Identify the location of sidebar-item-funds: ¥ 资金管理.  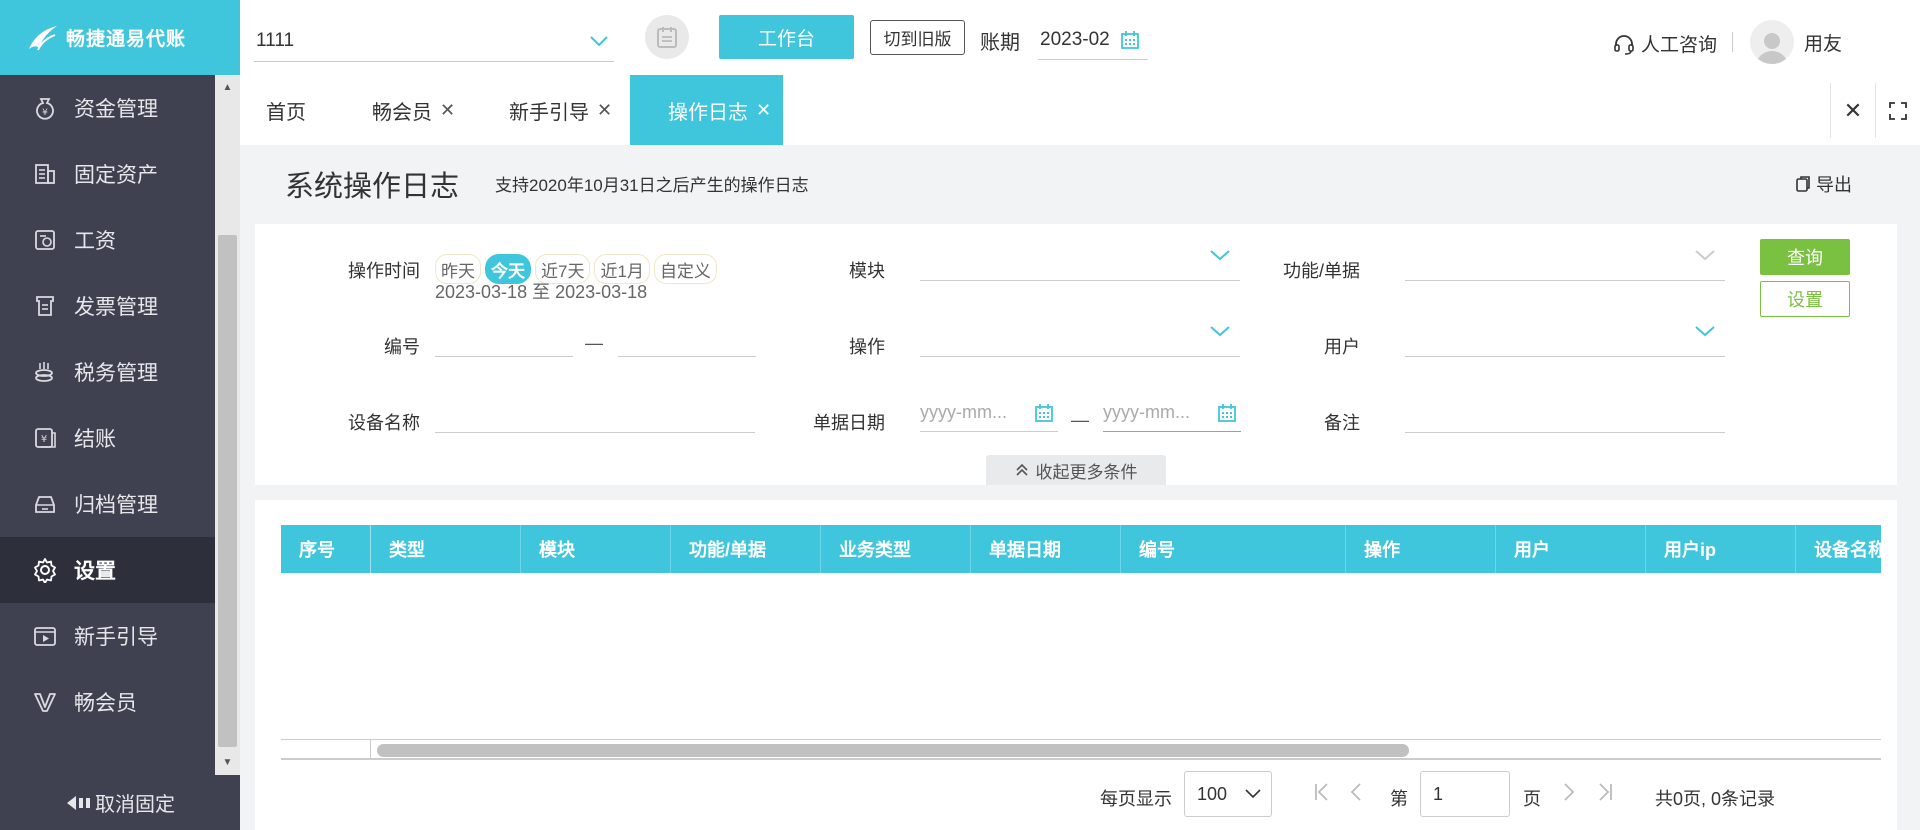
(107, 108).